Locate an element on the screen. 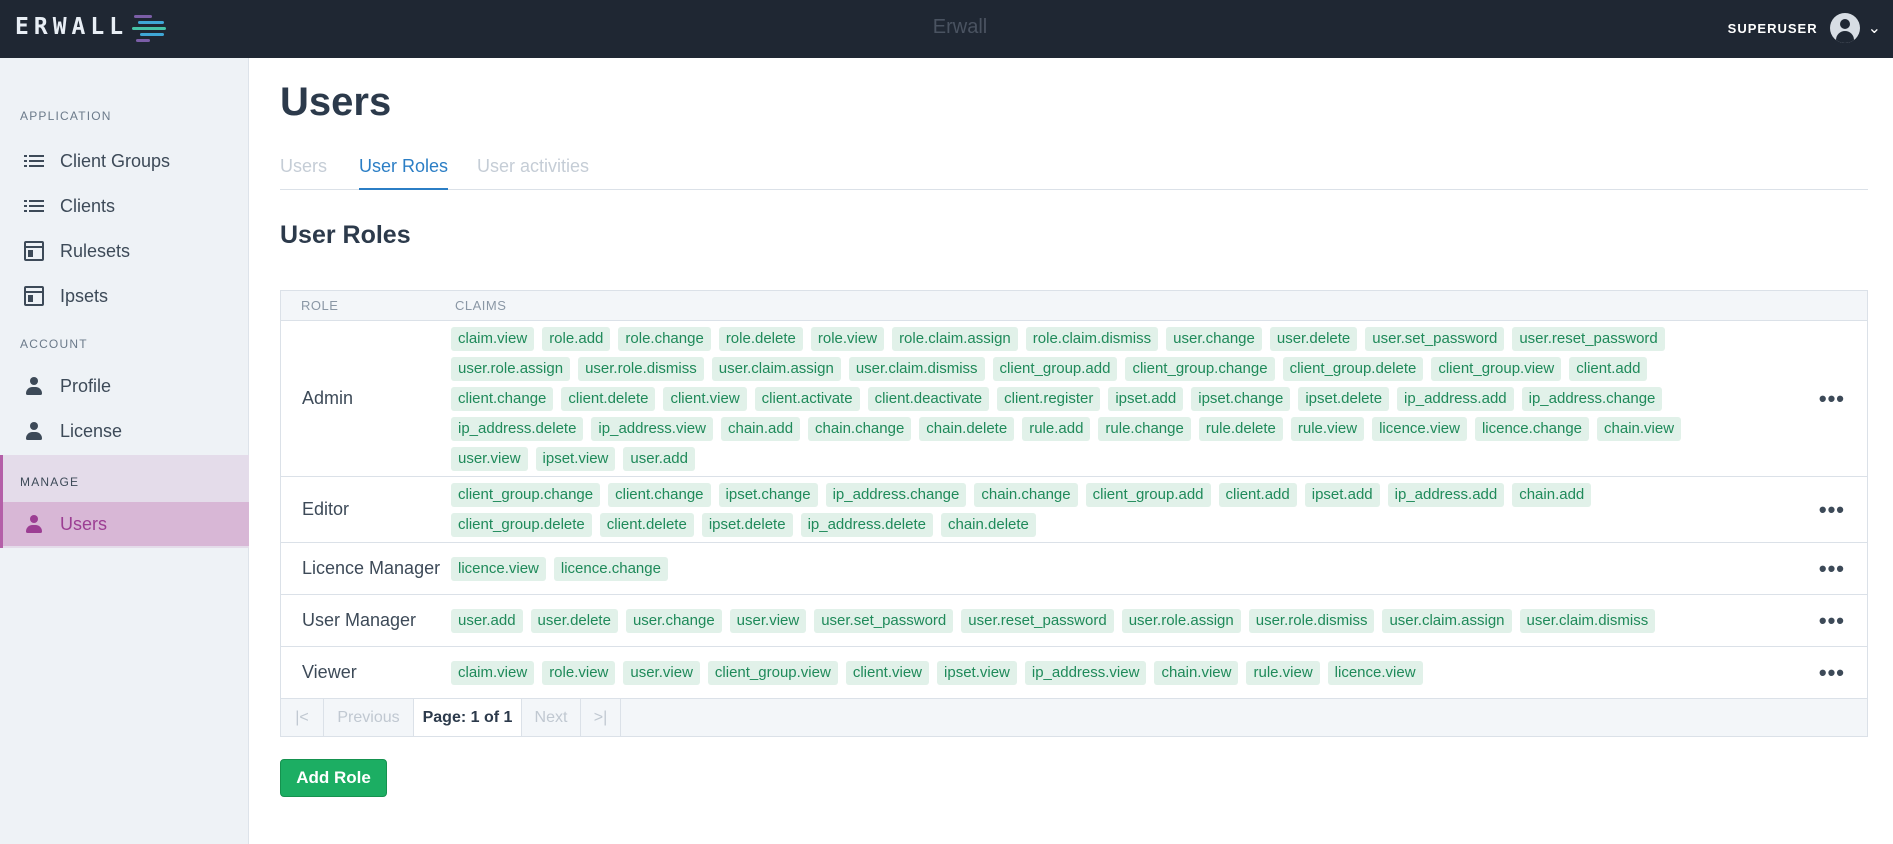 This screenshot has height=844, width=1893. claim-tag: ip_address.add is located at coordinates (1446, 495).